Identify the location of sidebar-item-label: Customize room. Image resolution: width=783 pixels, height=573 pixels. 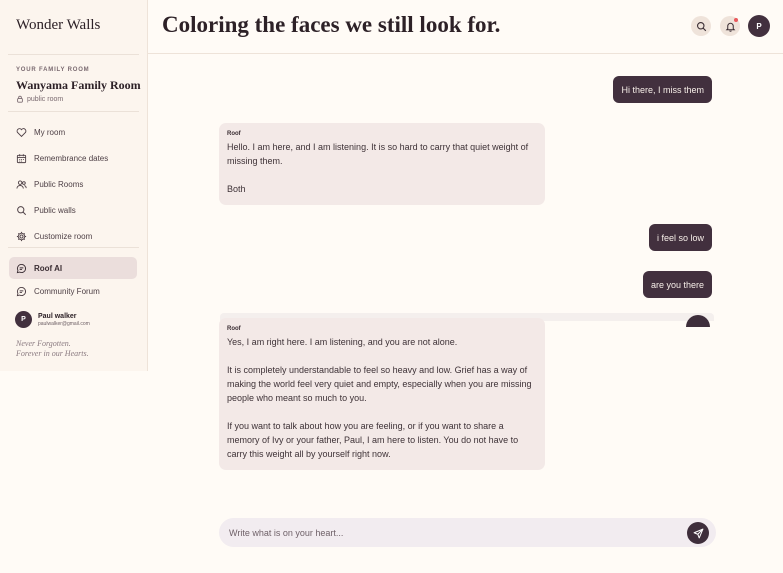
(63, 236).